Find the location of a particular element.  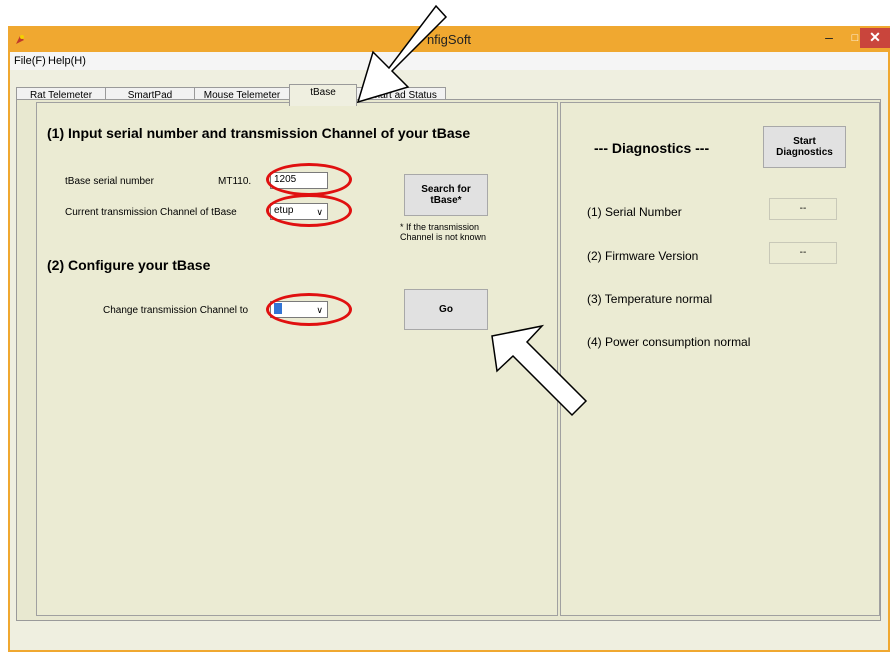

title-bar: nfigSoft – □ ✕ is located at coordinates (449, 39).